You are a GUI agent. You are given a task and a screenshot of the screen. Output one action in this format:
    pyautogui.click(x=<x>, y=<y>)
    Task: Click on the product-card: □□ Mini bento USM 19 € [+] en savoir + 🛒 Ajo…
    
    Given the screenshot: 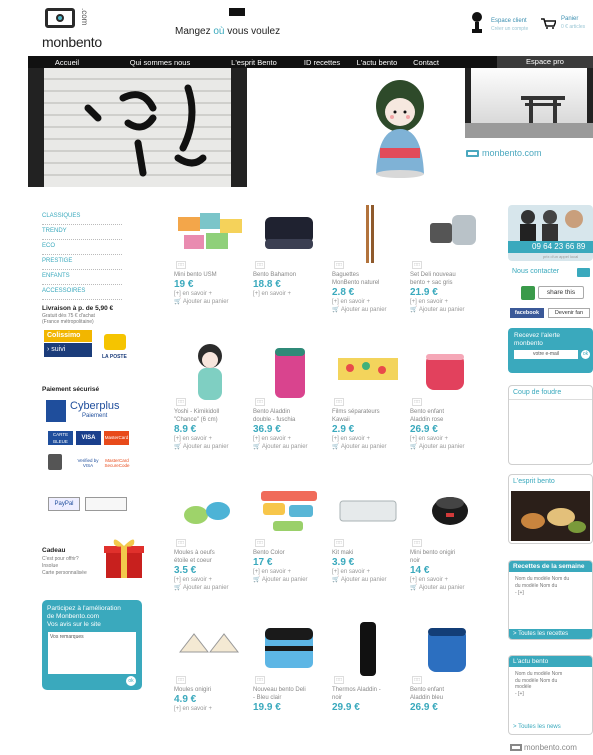 What is the action you would take?
    pyautogui.click(x=211, y=255)
    